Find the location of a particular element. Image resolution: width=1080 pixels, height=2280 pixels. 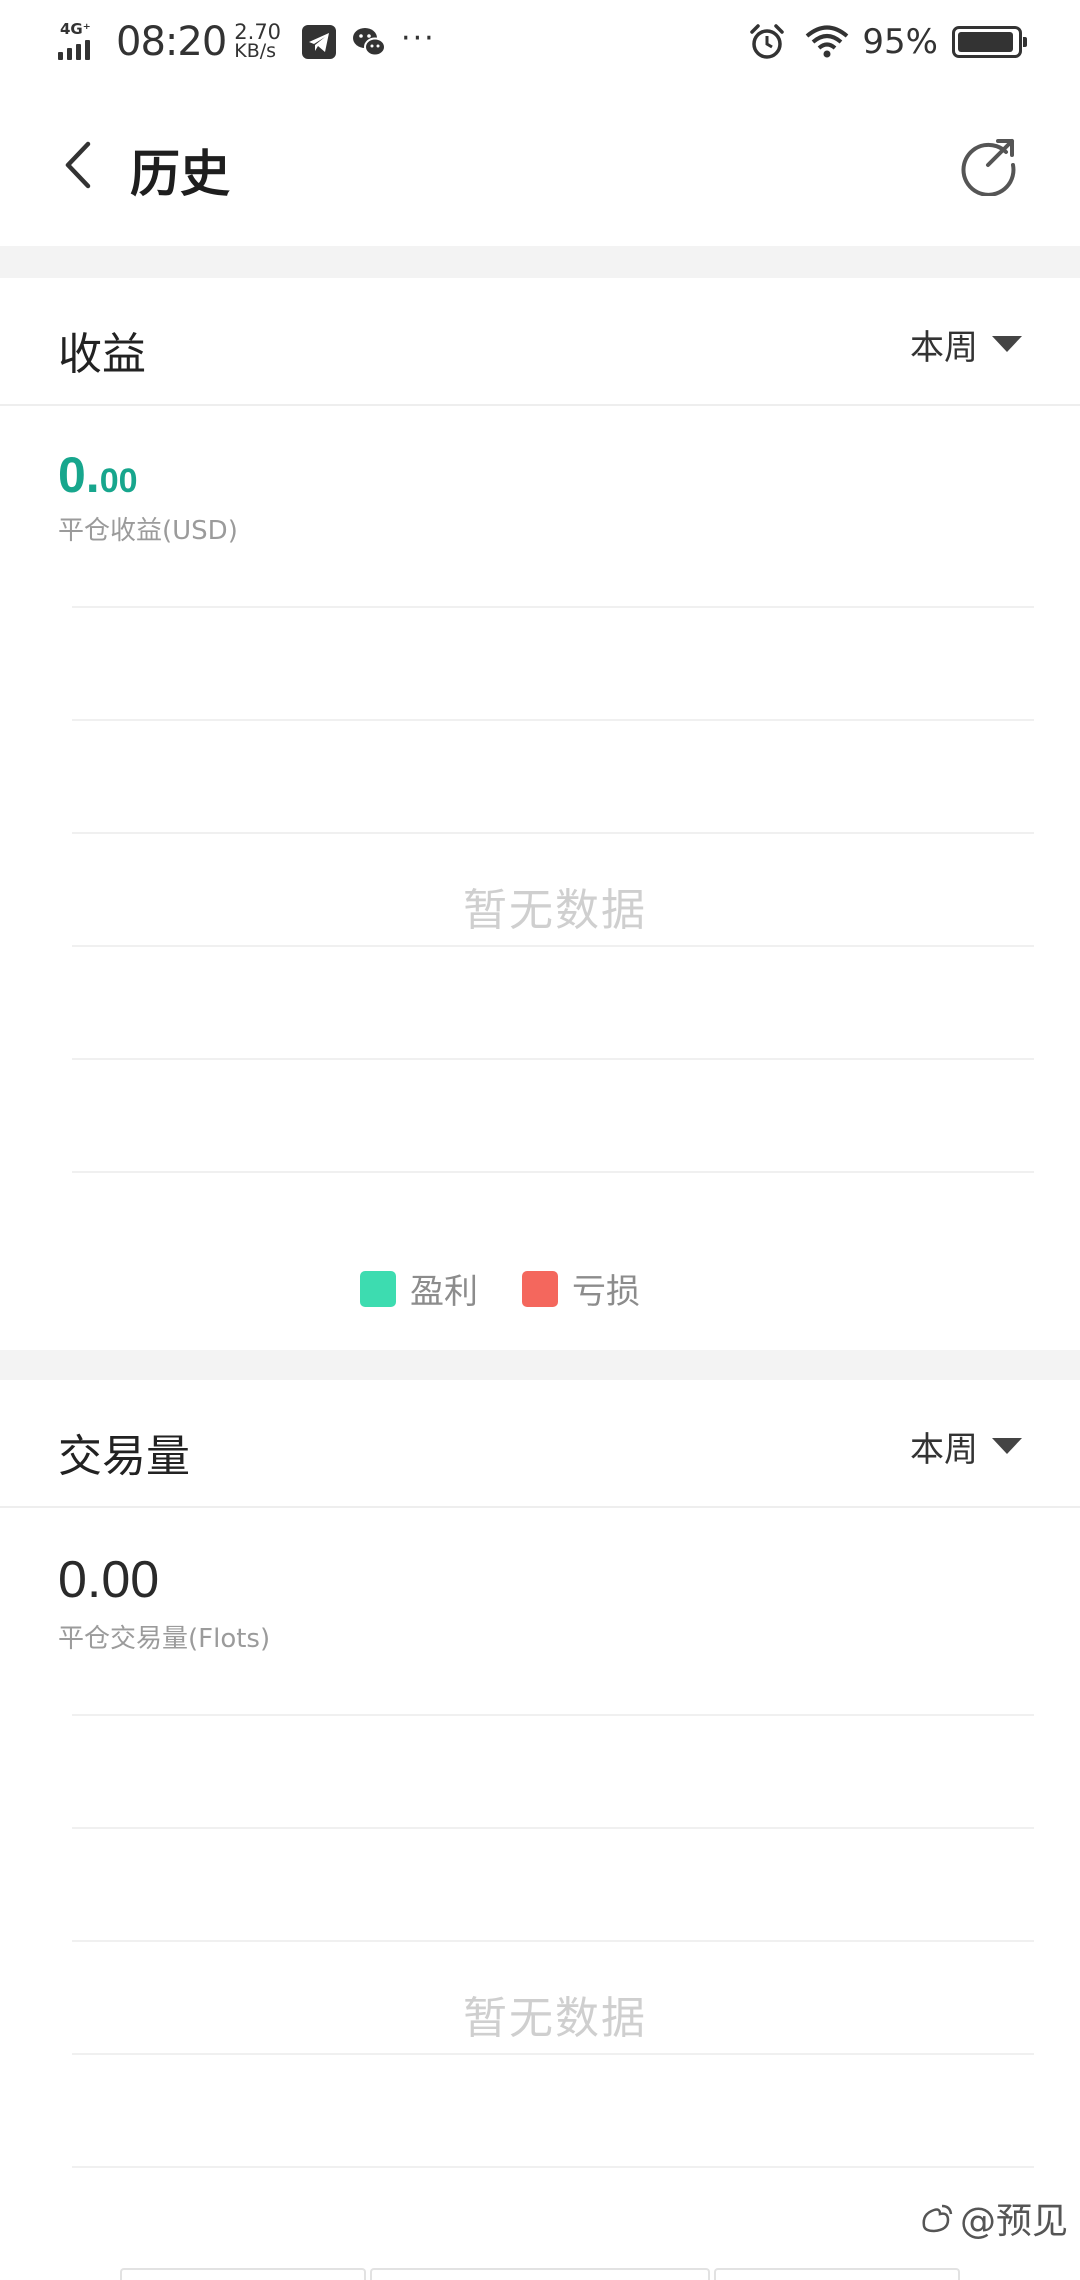

status-bar-right: 95% is located at coordinates (887, 42).